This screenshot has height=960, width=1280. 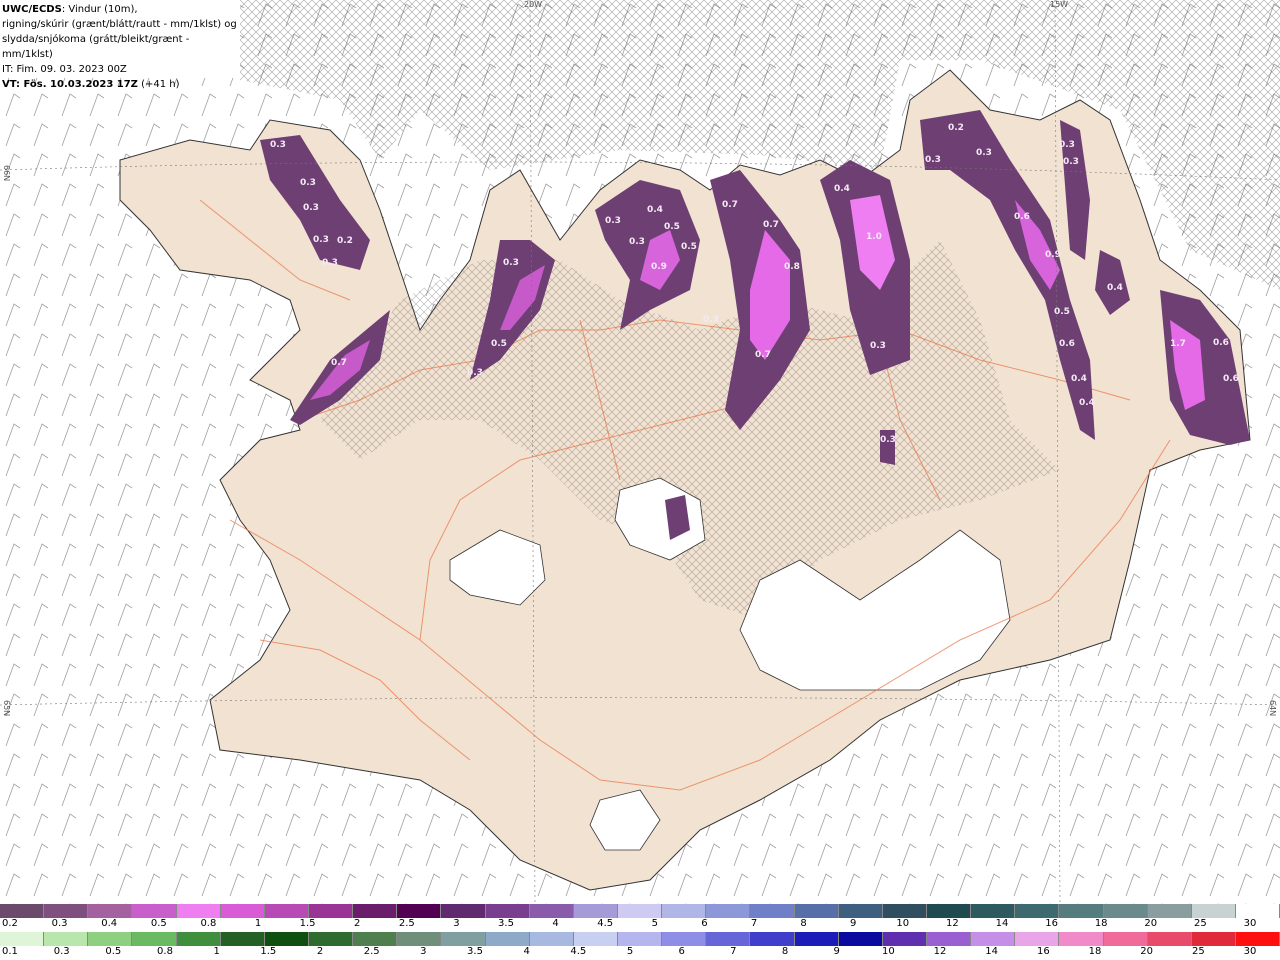 What do you see at coordinates (6, 708) in the screenshot?
I see `grid-label-65n: 65N` at bounding box center [6, 708].